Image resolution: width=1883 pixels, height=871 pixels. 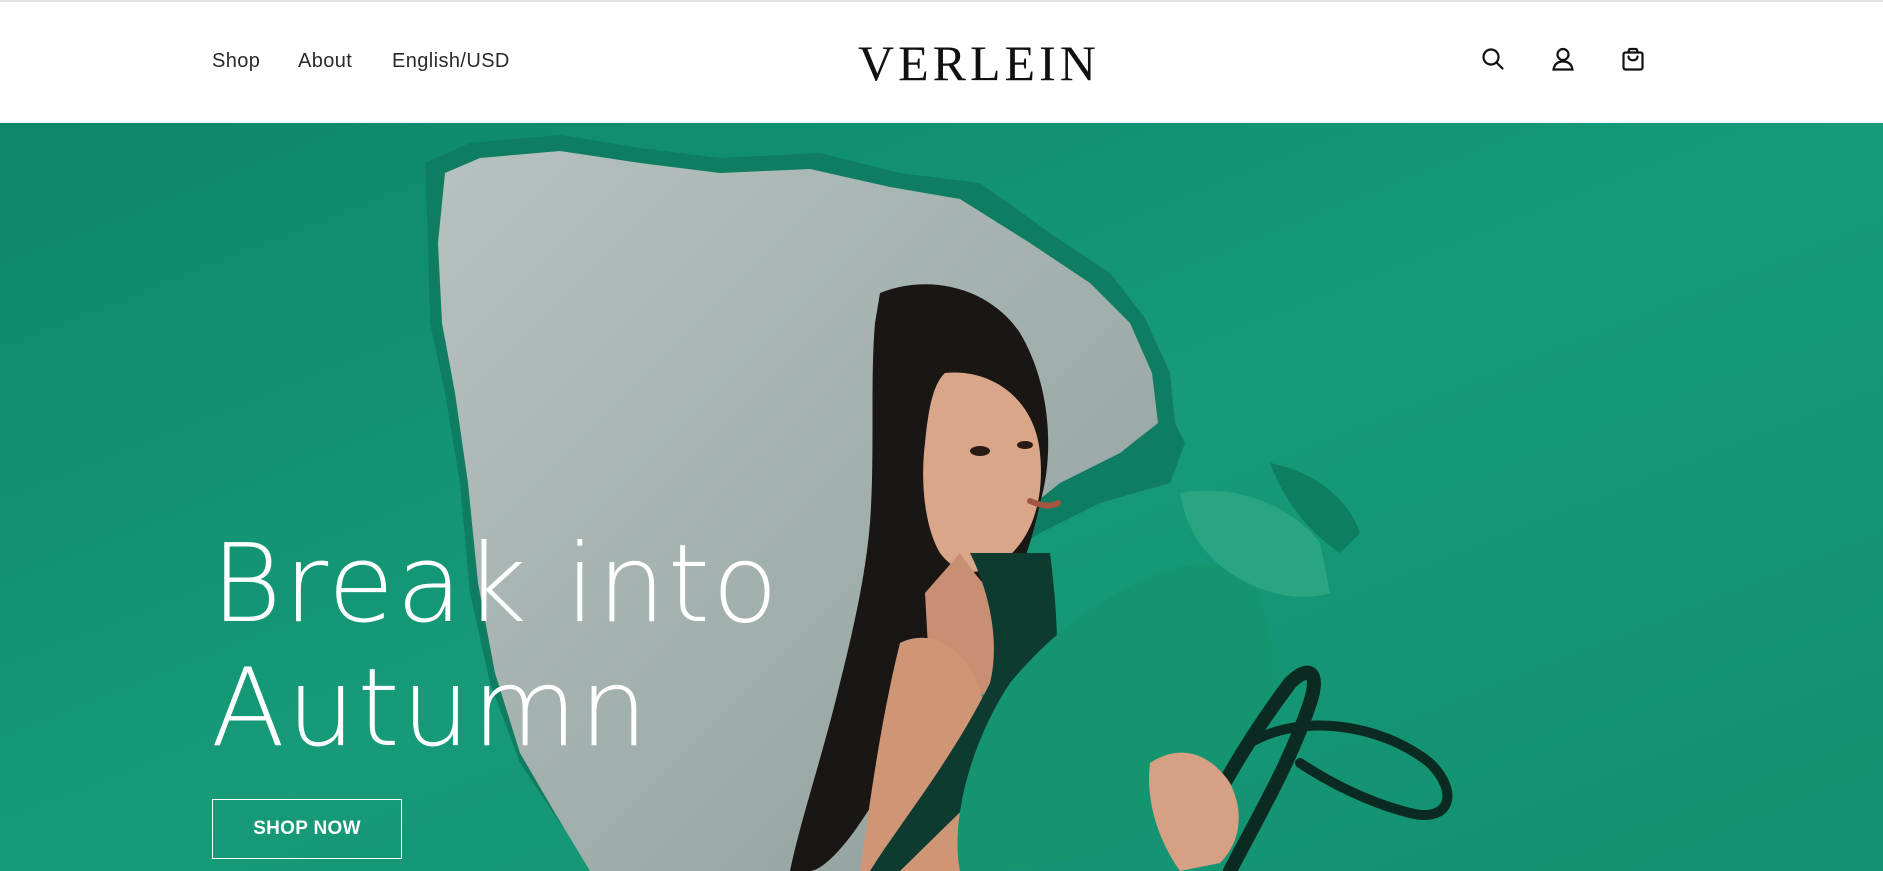 I want to click on site-header: Shop About English/USD VERLEIN, so click(x=941, y=62).